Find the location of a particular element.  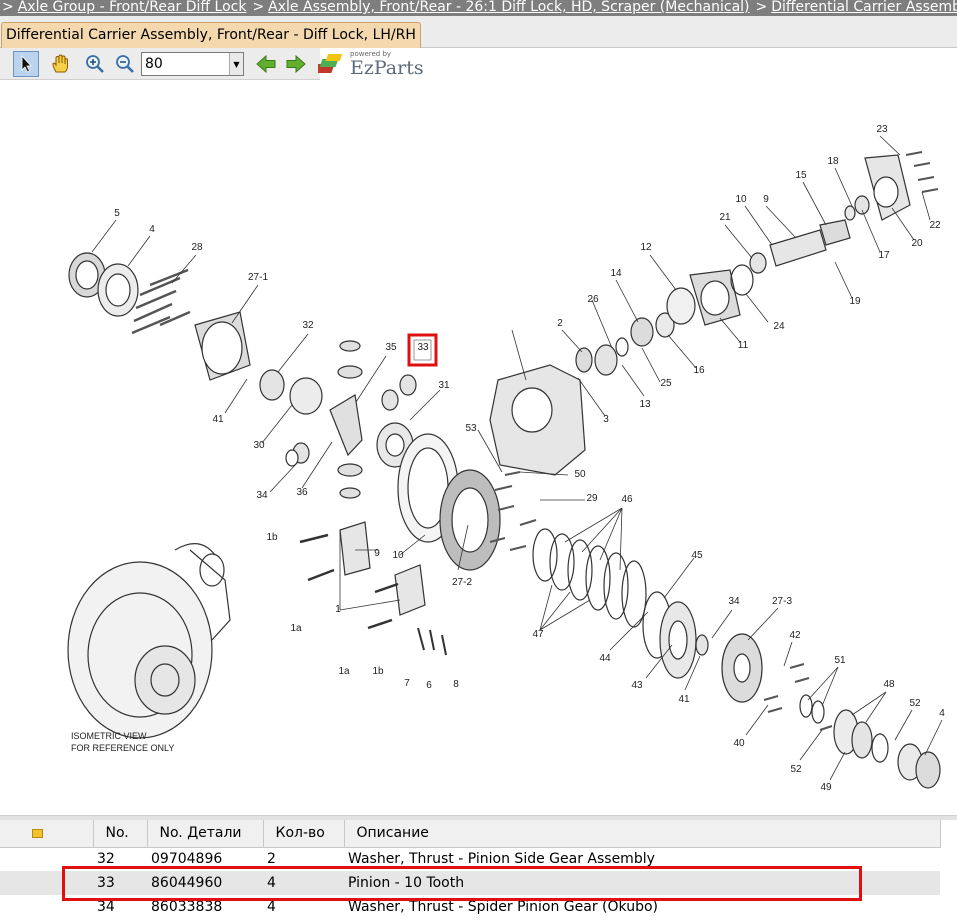

callout-50: 50 is located at coordinates (580, 474).